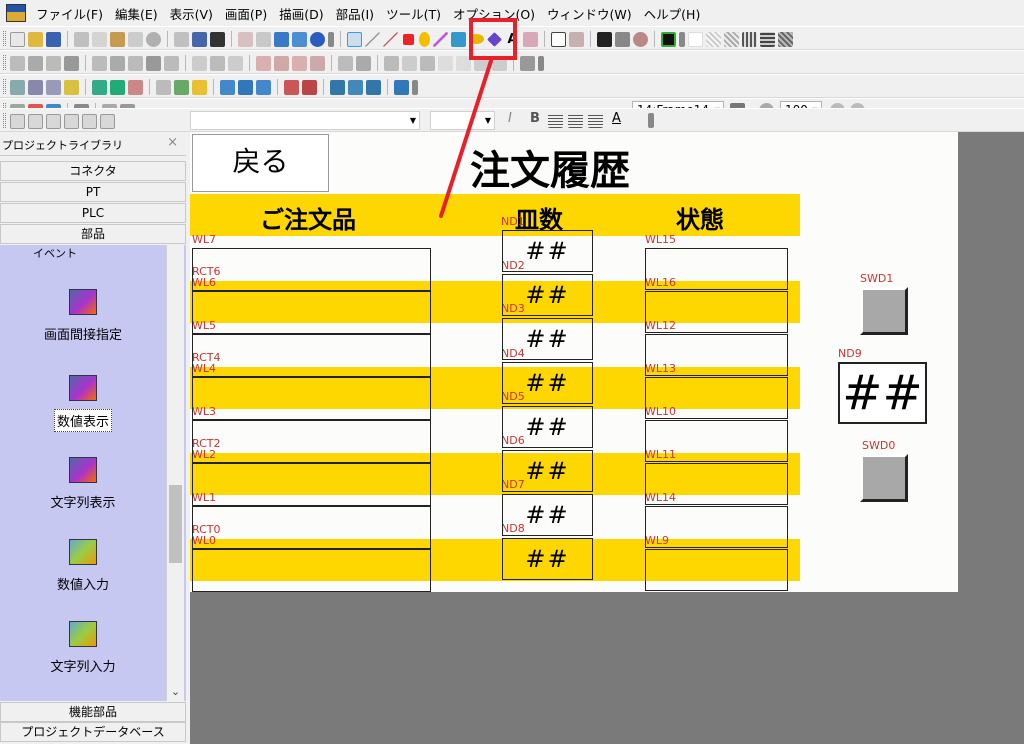 The width and height of the screenshot is (1024, 744). I want to click on rotate-right-icon, so click(445, 63).